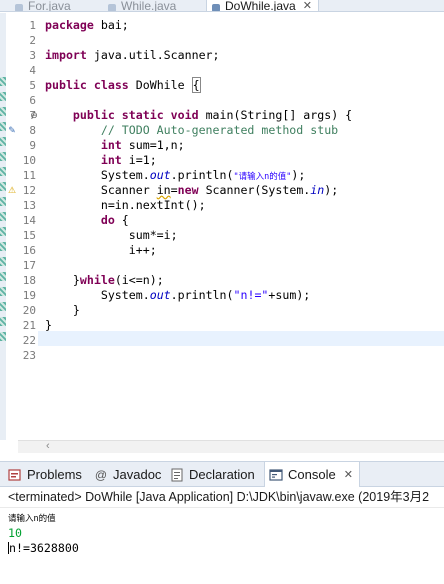 This screenshot has width=444, height=584. Describe the element at coordinates (149, 6) in the screenshot. I see `tab-label: While.java` at that location.